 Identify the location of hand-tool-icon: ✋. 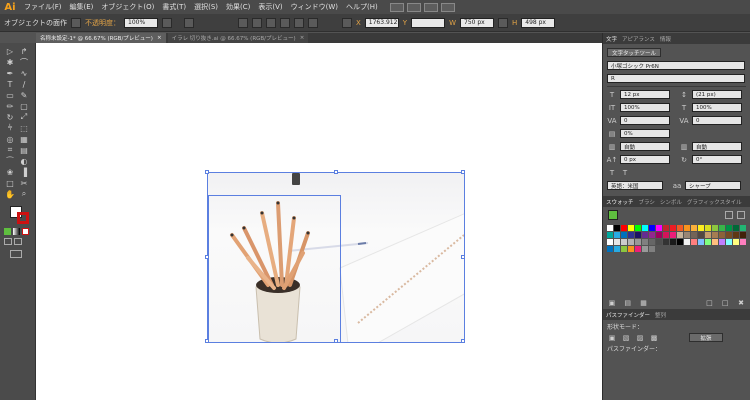
(10, 194).